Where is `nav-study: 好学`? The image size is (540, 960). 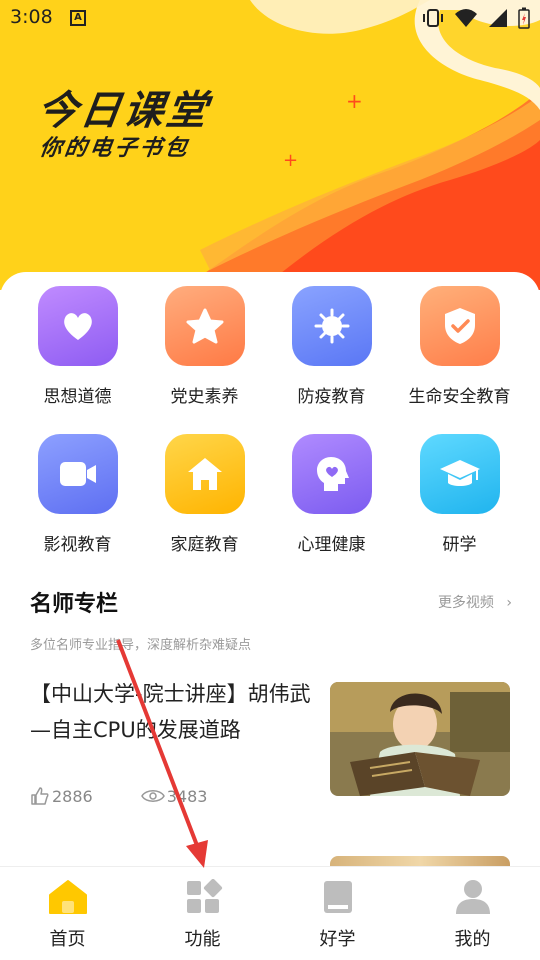 nav-study: 好学 is located at coordinates (337, 915).